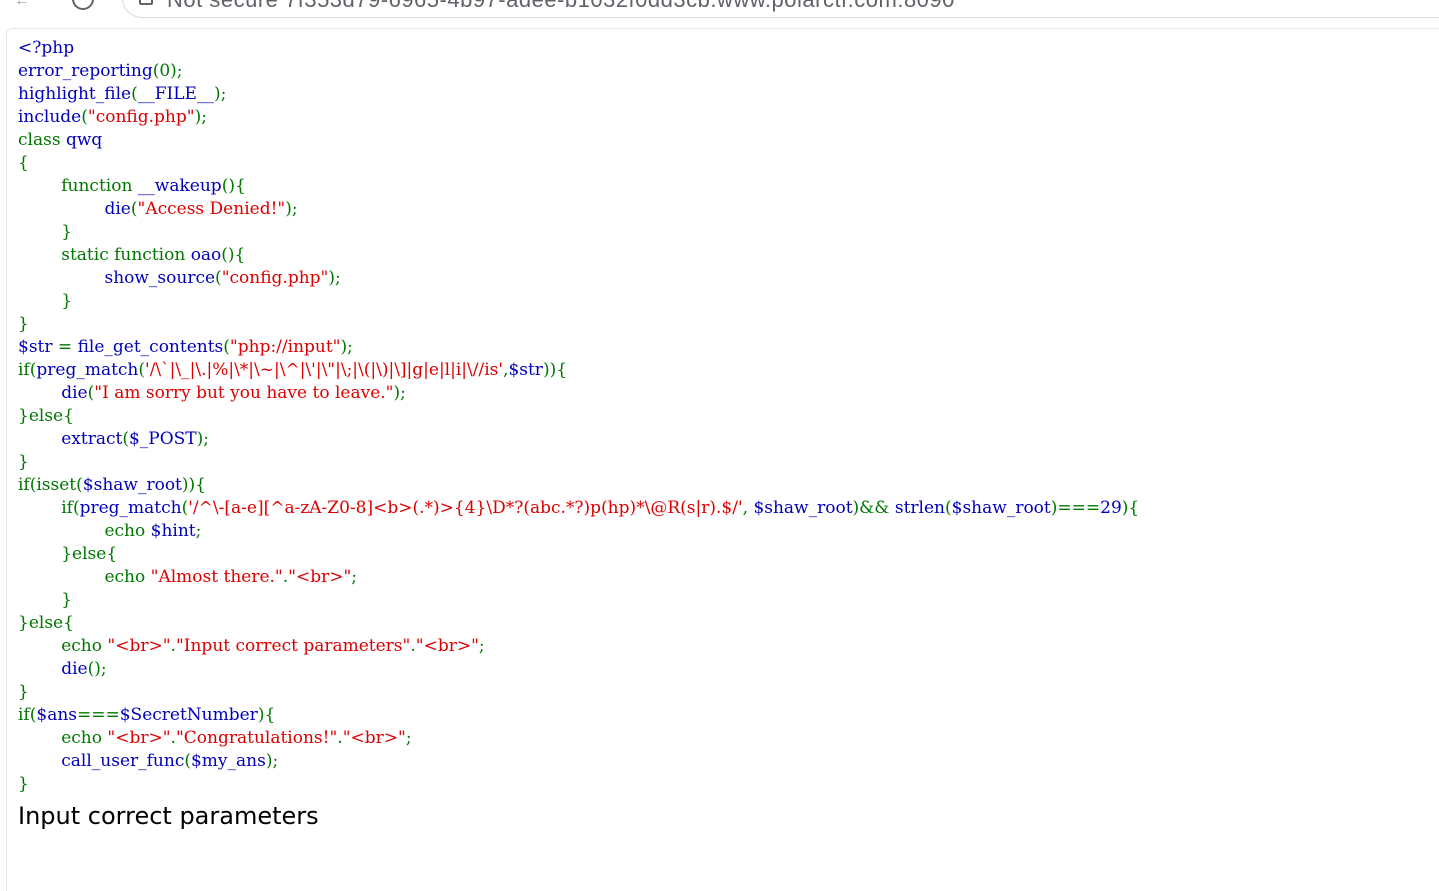 The width and height of the screenshot is (1439, 891). I want to click on code-line: die();, so click(578, 669).